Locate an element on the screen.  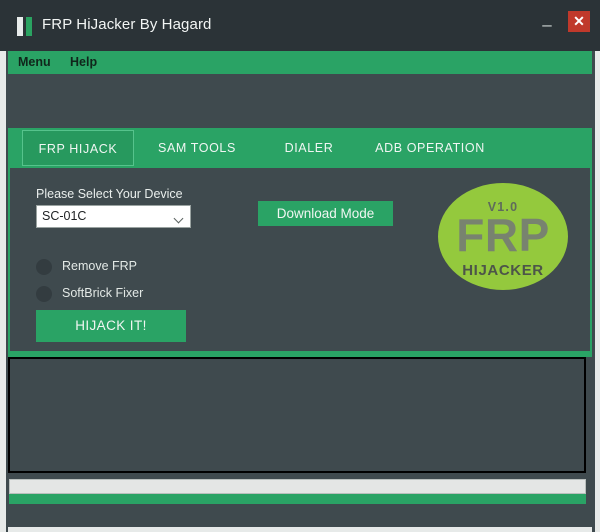
device-select: SC-01C is located at coordinates (113, 216).